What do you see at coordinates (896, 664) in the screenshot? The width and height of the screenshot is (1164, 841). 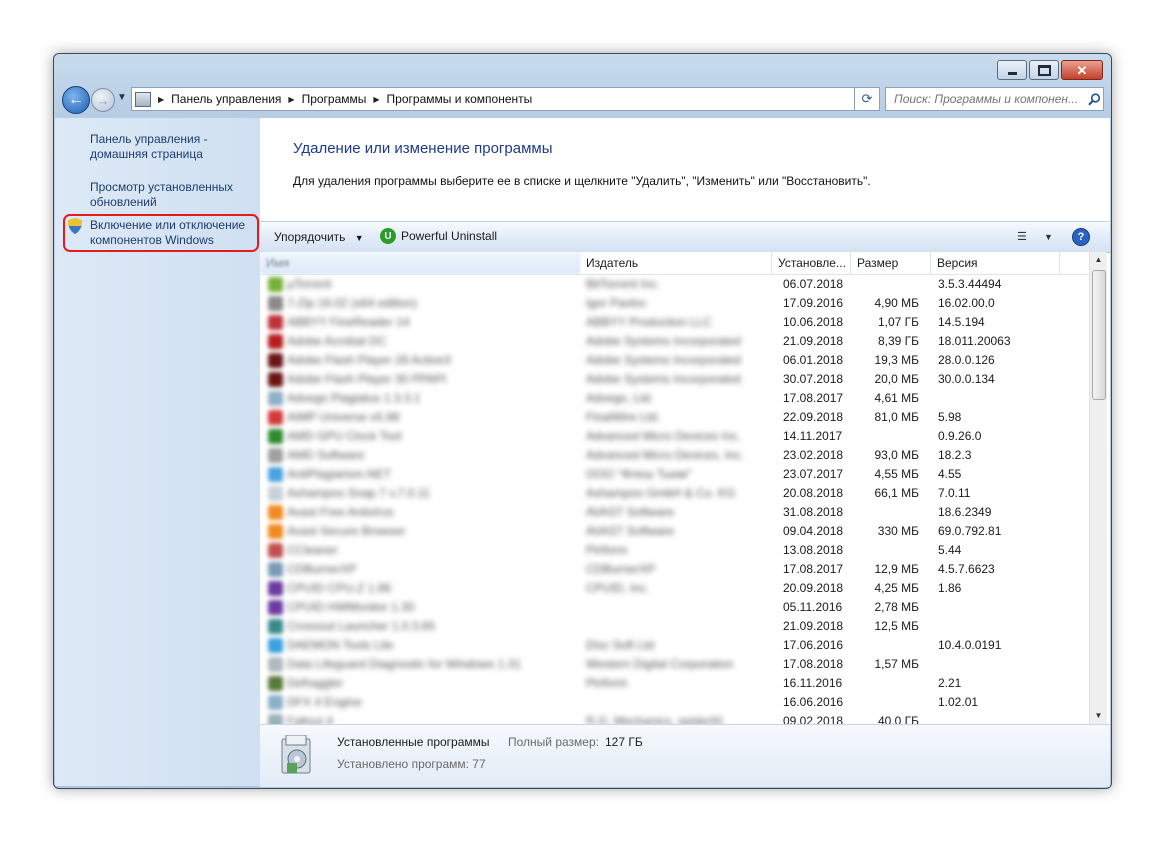 I see `program-size: 1,57 МБ` at bounding box center [896, 664].